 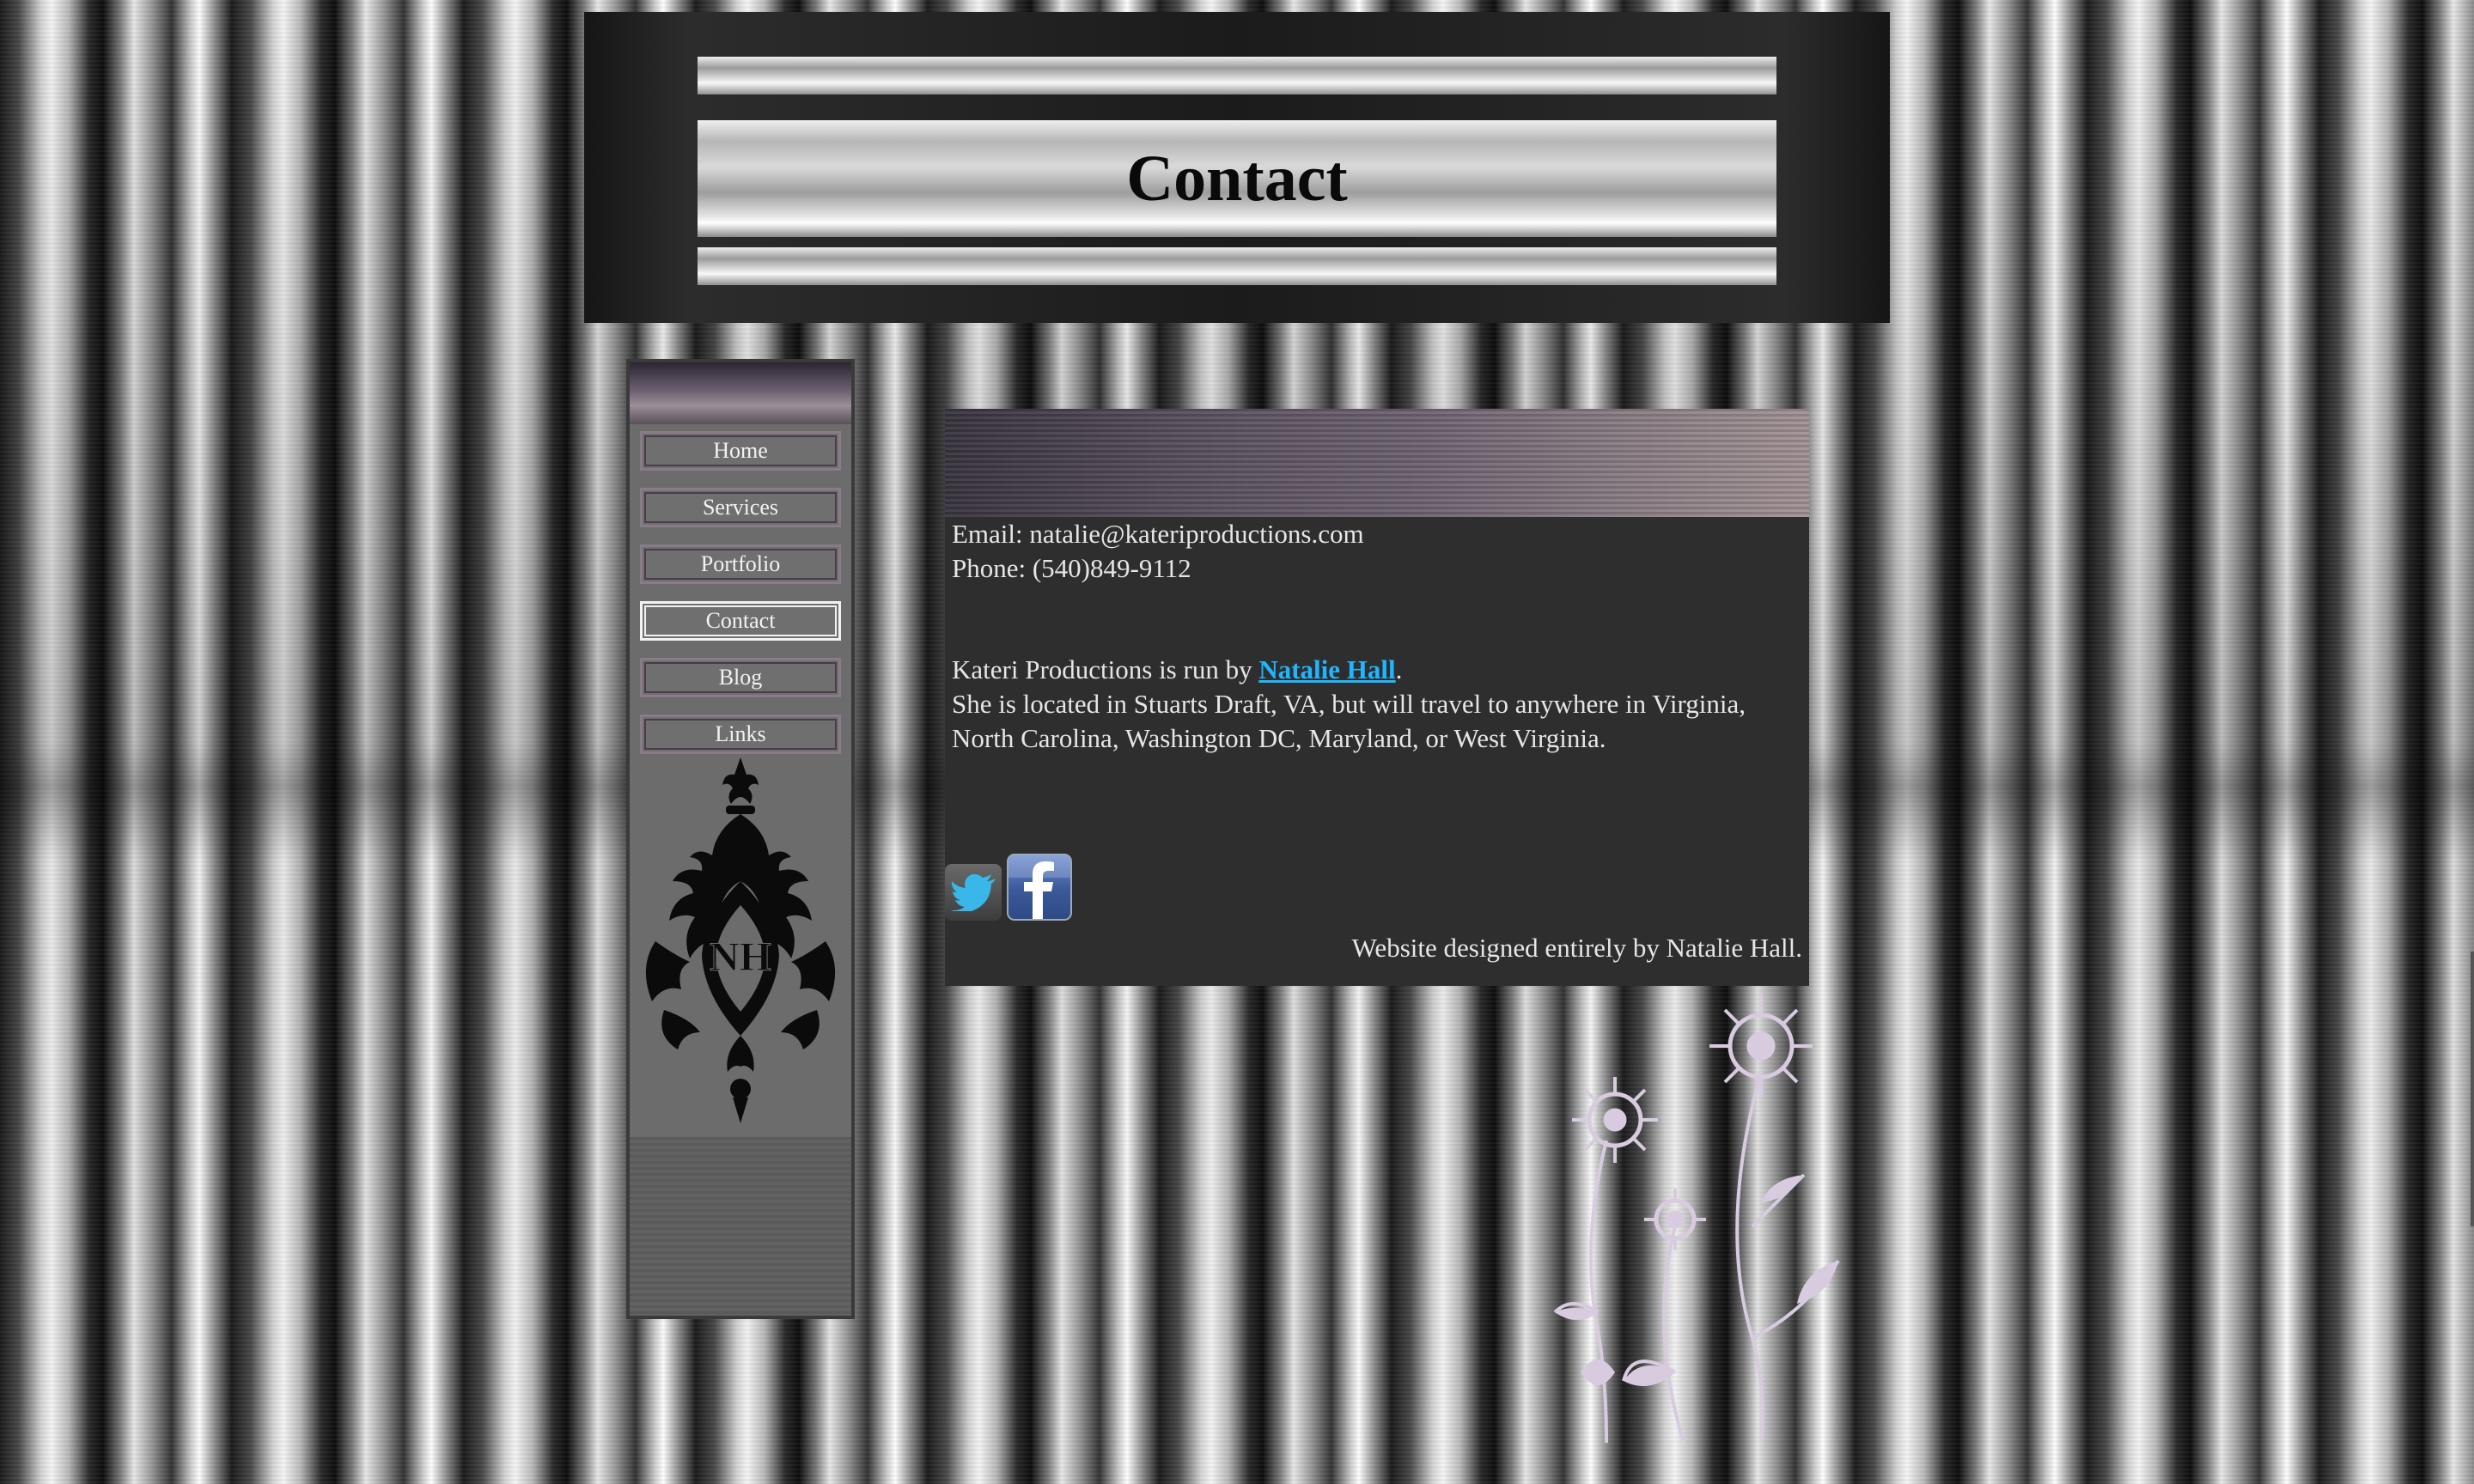 What do you see at coordinates (973, 892) in the screenshot?
I see `twitter-icon` at bounding box center [973, 892].